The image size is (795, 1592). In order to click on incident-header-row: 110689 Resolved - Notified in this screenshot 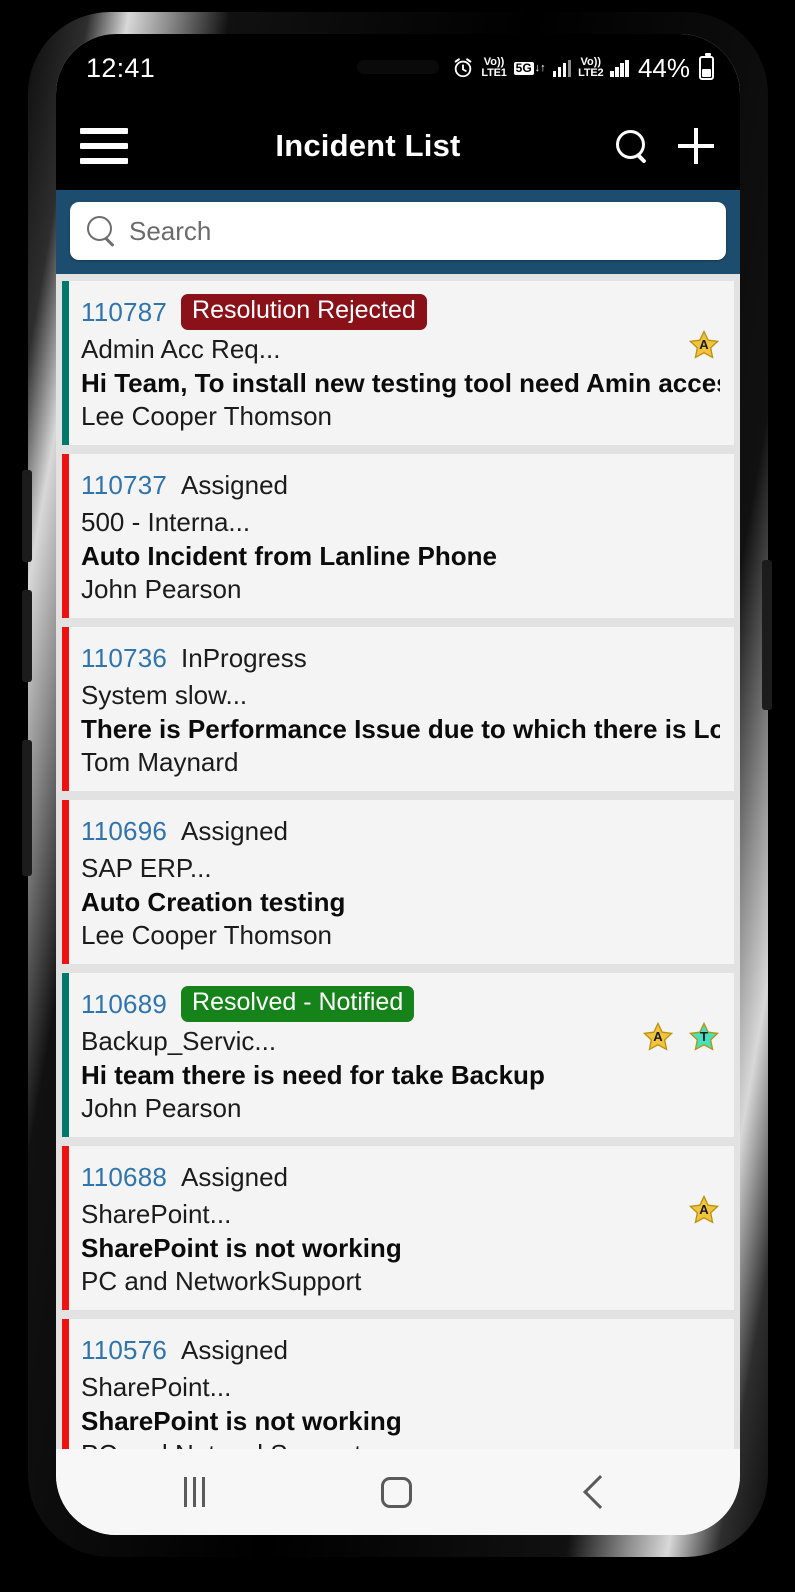, I will do `click(400, 1004)`.